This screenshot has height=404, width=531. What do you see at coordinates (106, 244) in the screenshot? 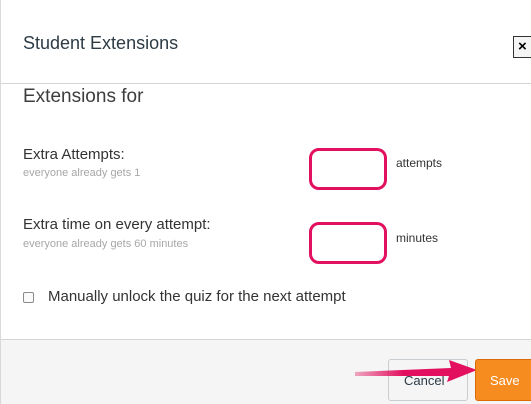
I see `extra-time-hint: everyone already gets 60 minutes` at bounding box center [106, 244].